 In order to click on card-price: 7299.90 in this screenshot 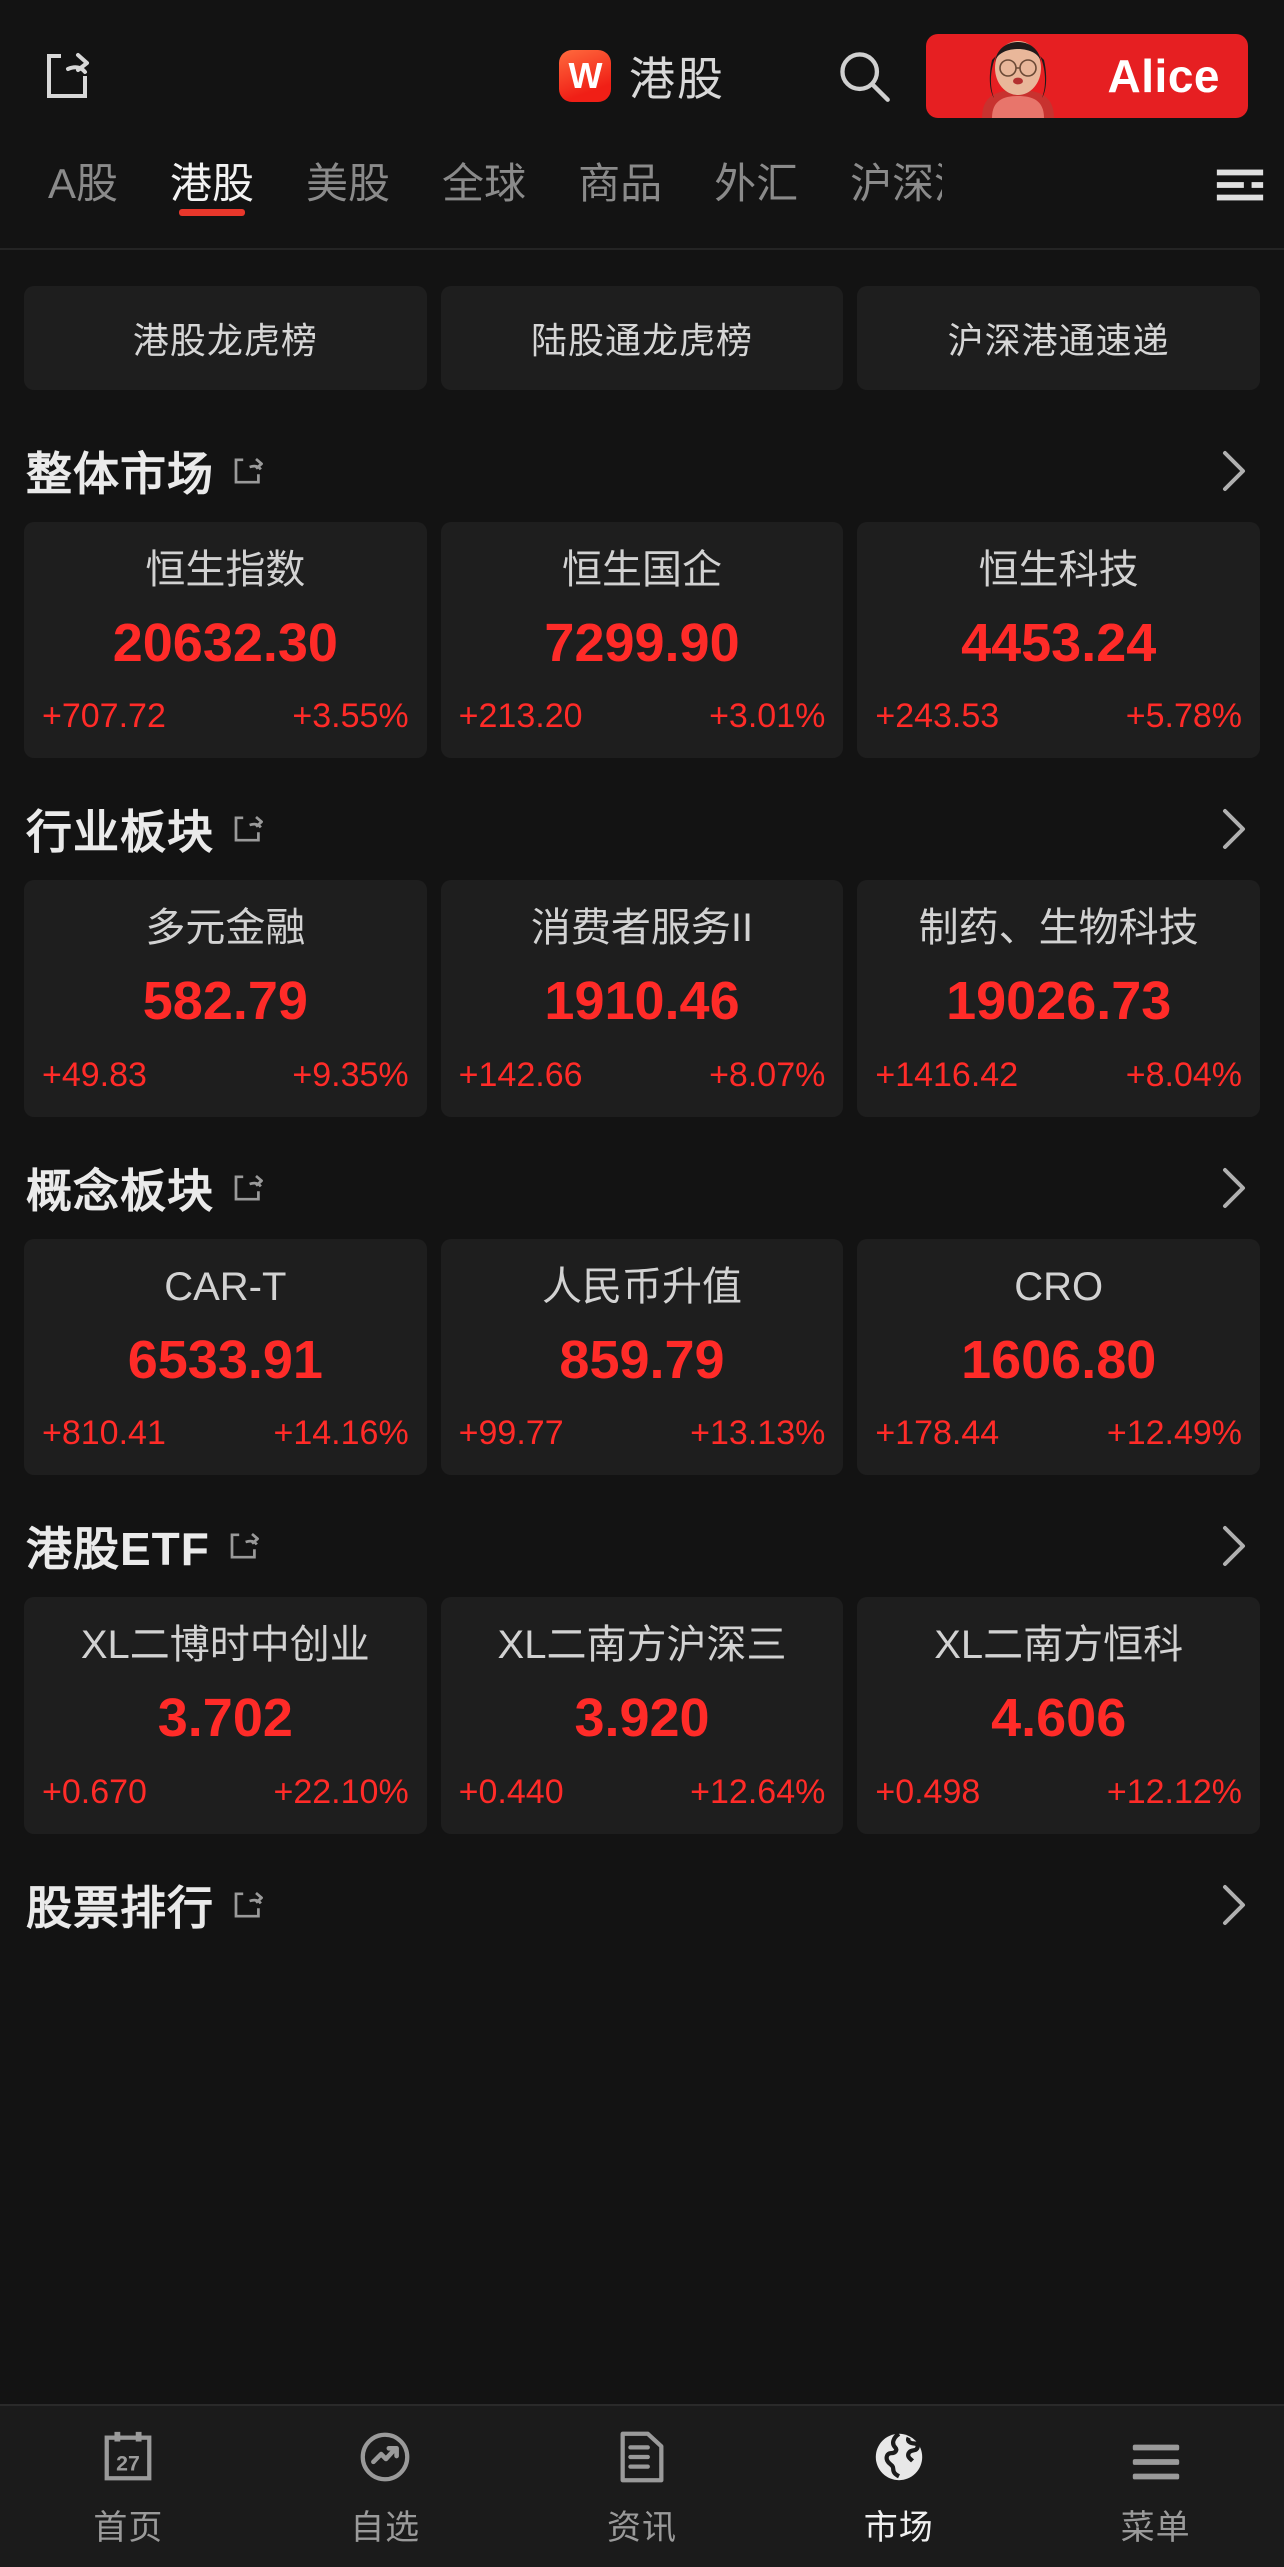, I will do `click(642, 642)`.